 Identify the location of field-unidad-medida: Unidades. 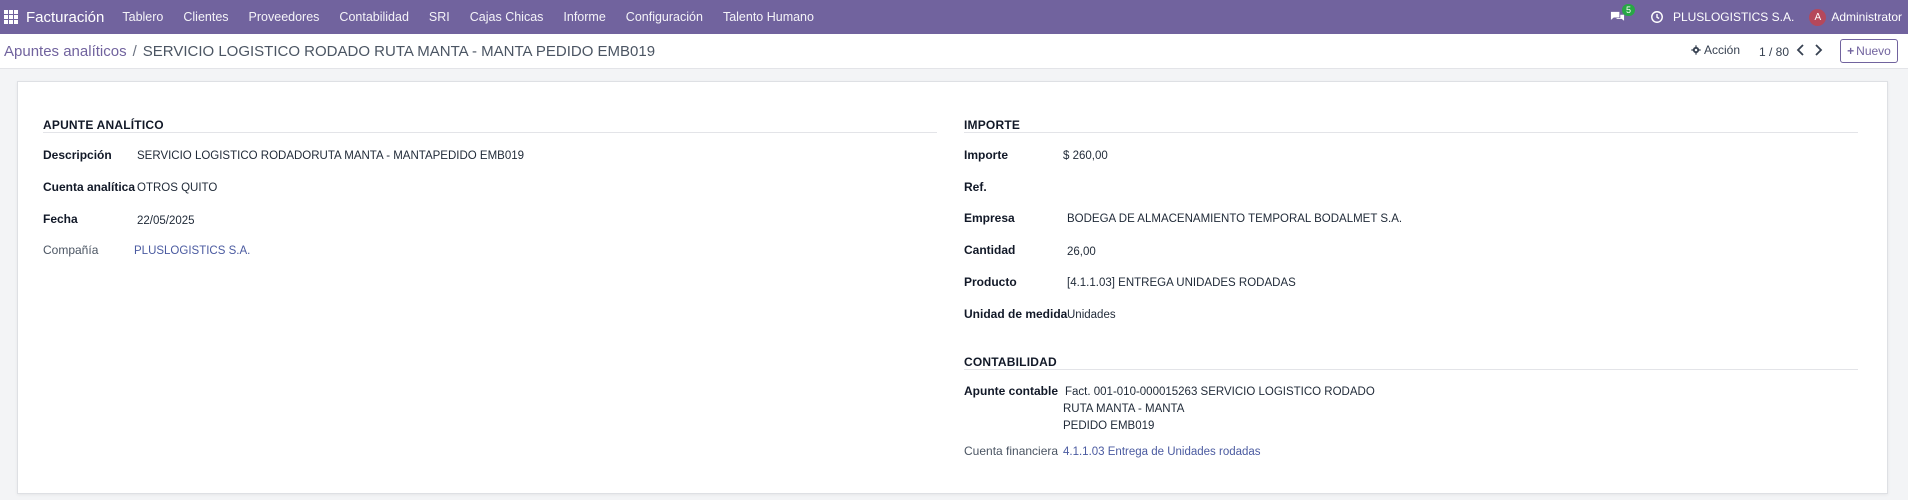
(1091, 315).